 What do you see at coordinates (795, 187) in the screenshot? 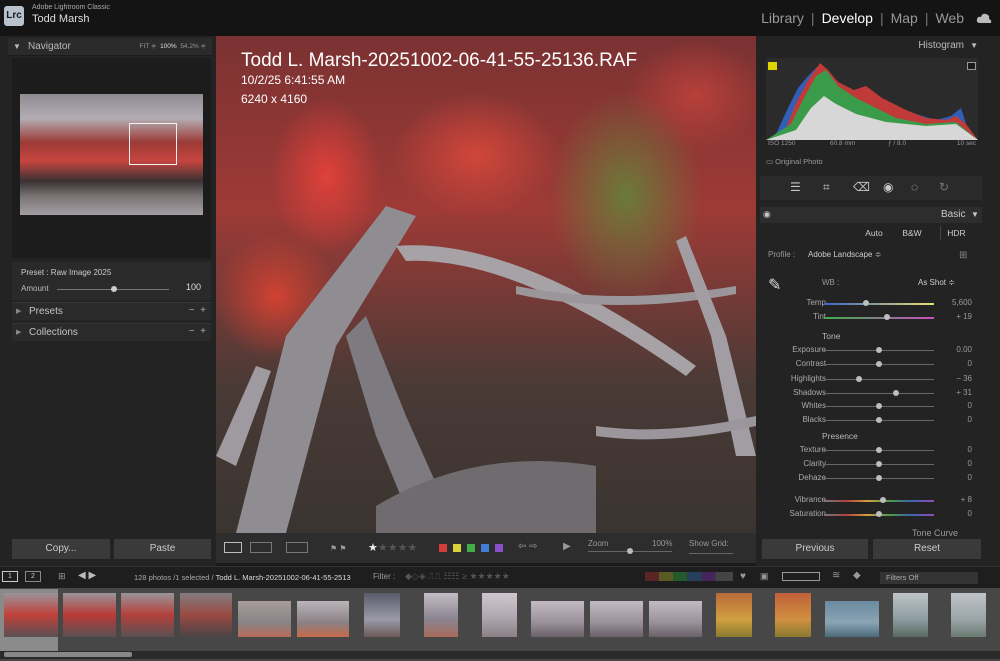
I see `edit-sliders-icon: ☰` at bounding box center [795, 187].